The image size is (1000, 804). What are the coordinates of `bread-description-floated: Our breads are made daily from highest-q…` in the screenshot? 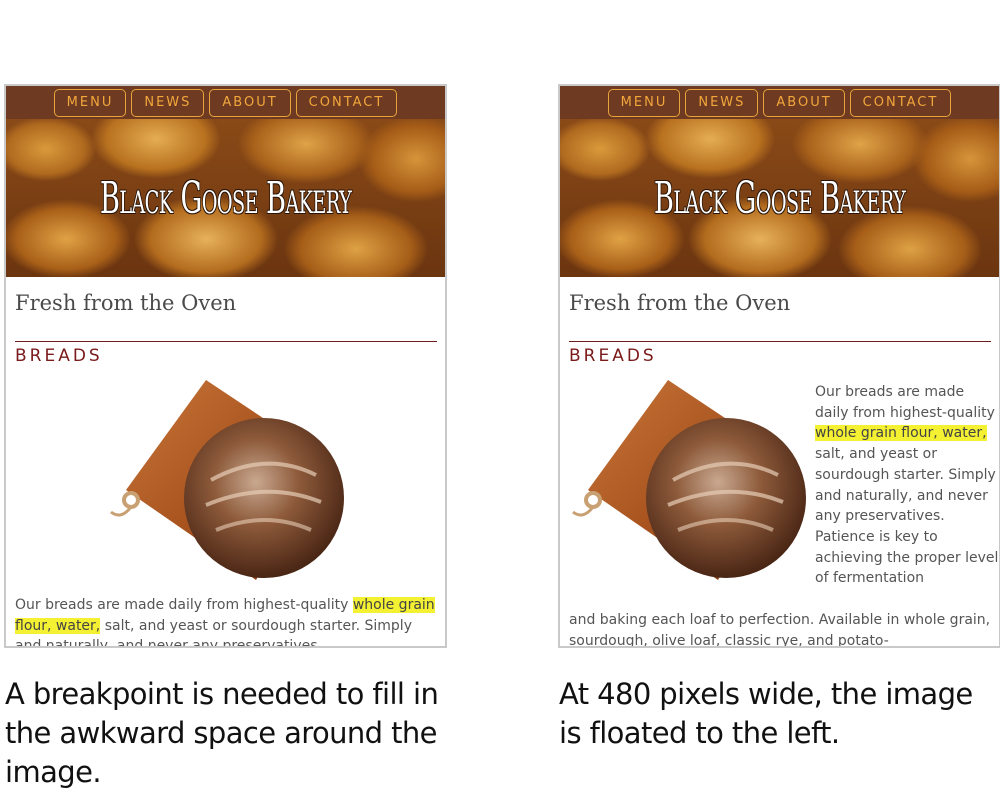 It's located at (907, 485).